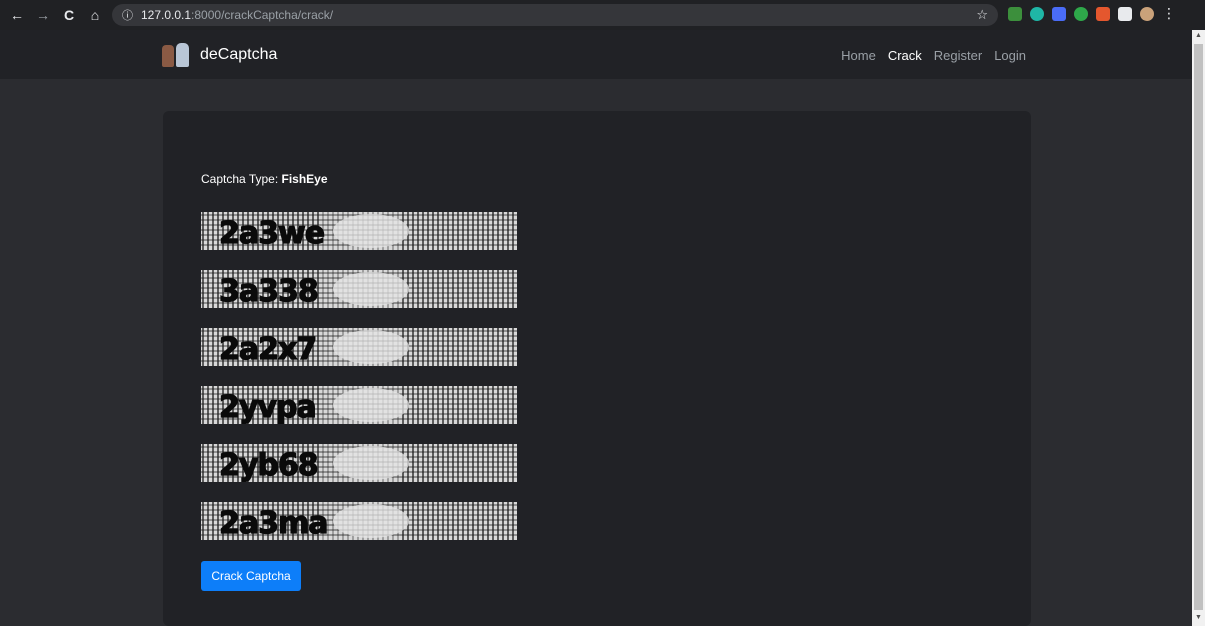  What do you see at coordinates (304, 179) in the screenshot?
I see `captcha-type-value: FishEye` at bounding box center [304, 179].